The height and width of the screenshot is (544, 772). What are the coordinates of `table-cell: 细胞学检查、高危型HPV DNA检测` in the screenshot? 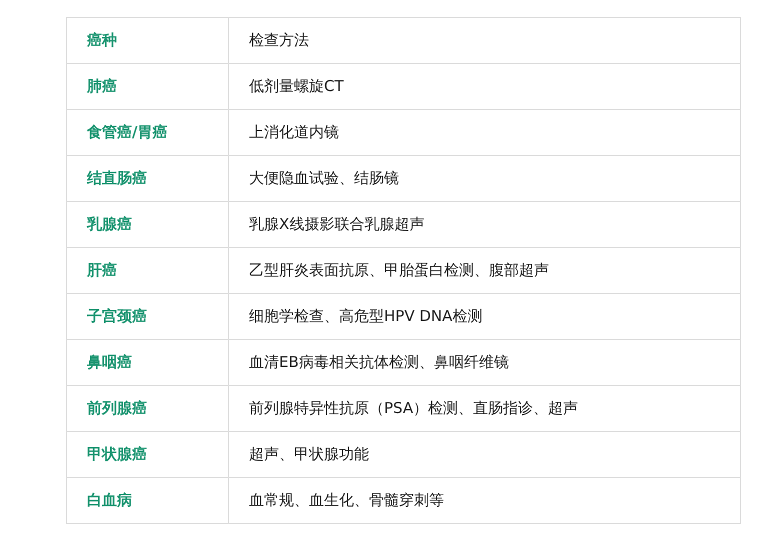 It's located at (484, 317).